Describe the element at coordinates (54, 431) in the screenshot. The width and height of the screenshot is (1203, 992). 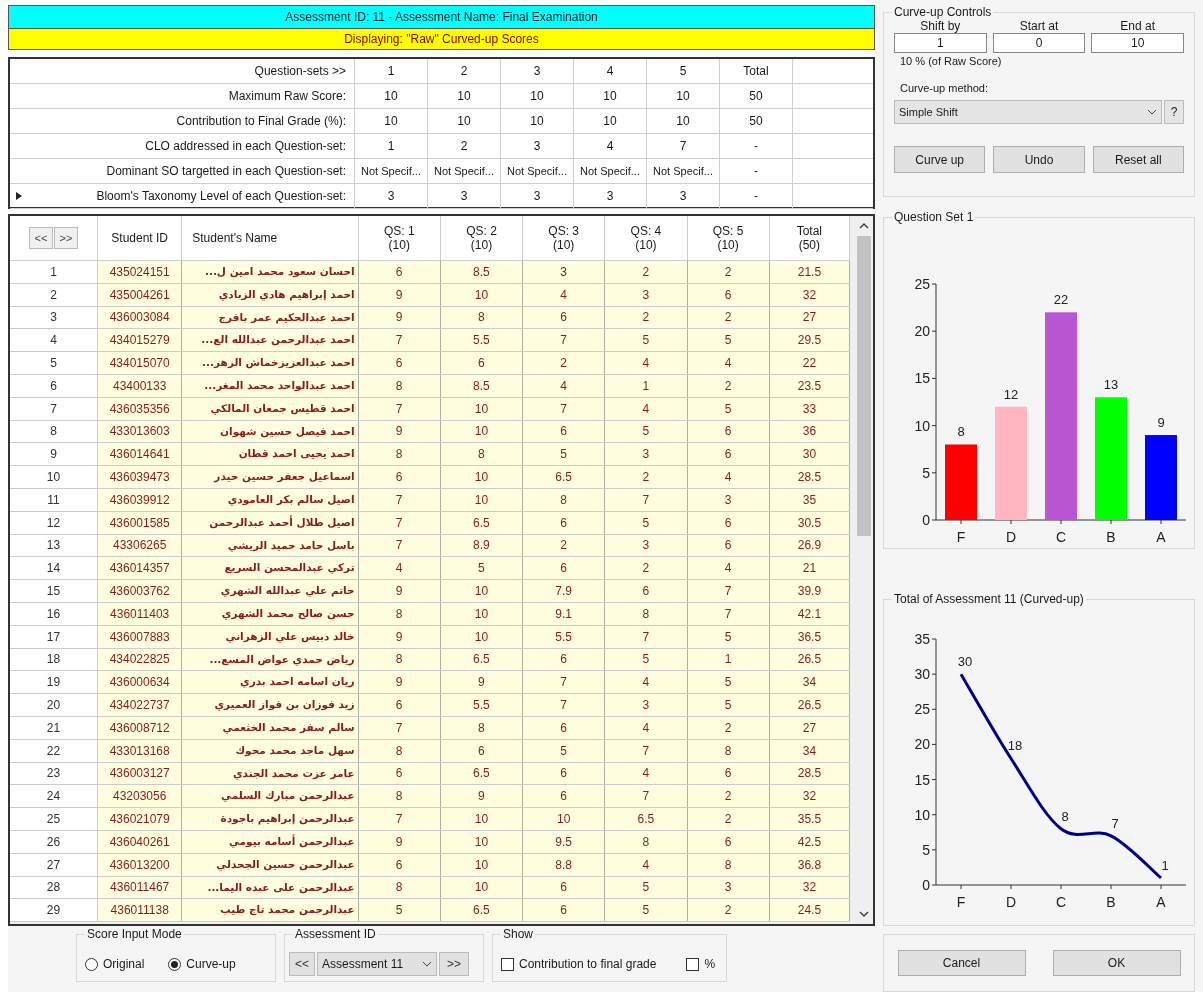
I see `row-number: 8` at that location.